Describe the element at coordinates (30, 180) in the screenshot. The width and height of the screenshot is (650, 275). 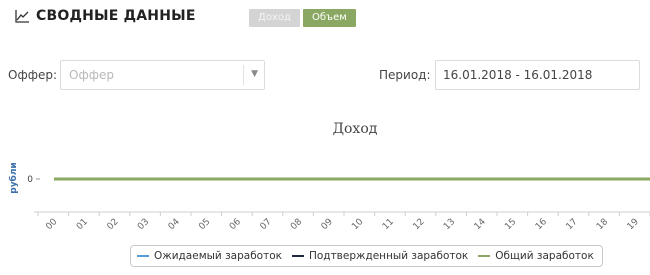
I see `y-tick-label: 0` at that location.